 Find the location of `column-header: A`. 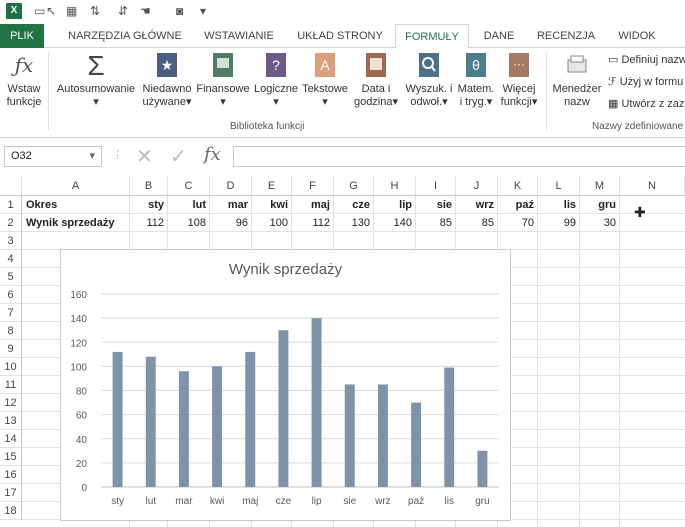

column-header: A is located at coordinates (76, 186).